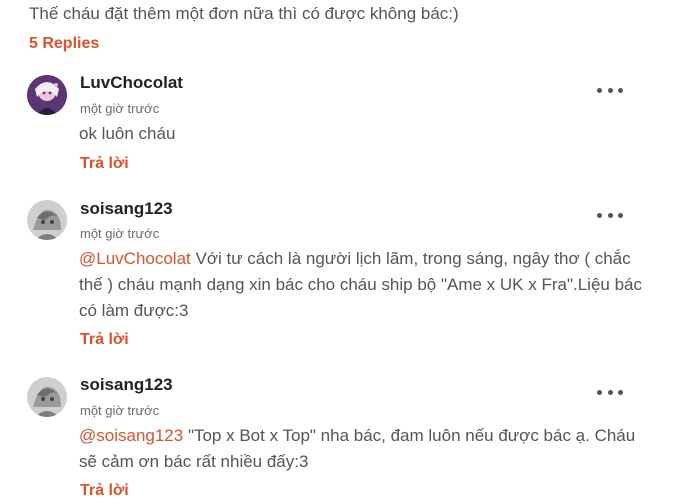 The height and width of the screenshot is (503, 676). What do you see at coordinates (131, 83) in the screenshot?
I see `comment-username: LuvChocolat` at bounding box center [131, 83].